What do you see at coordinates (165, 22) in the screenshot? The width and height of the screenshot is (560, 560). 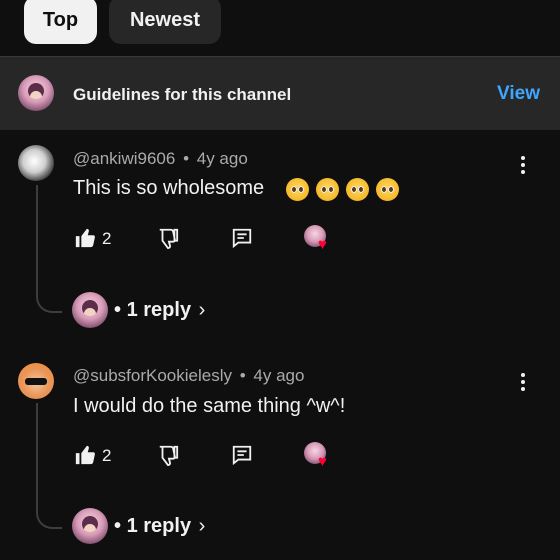 I see `chip-newest: Newest` at bounding box center [165, 22].